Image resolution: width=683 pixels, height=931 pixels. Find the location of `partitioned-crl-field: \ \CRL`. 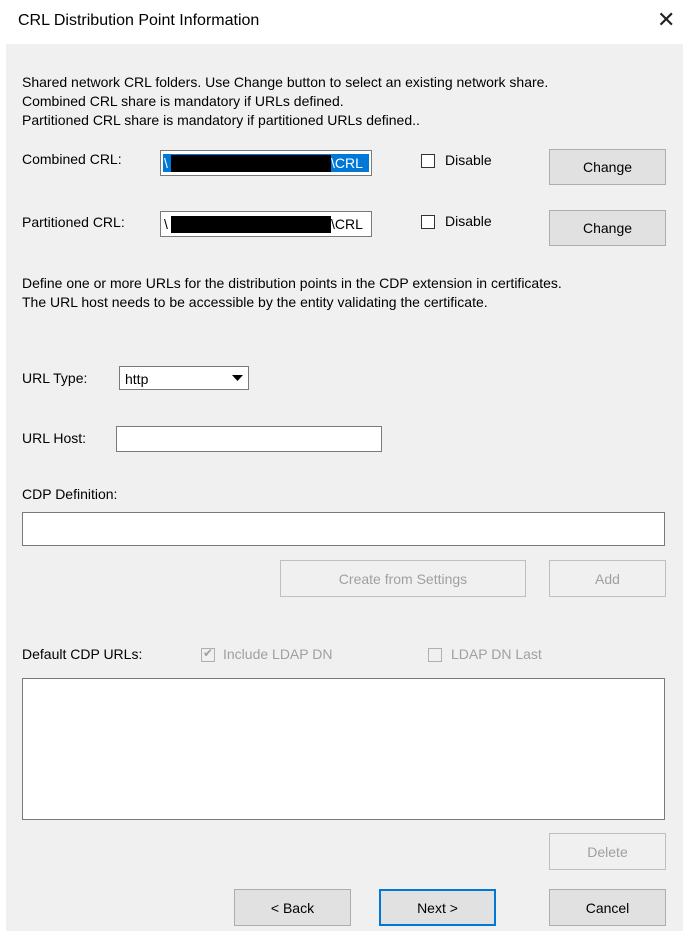

partitioned-crl-field: \ \CRL is located at coordinates (266, 224).